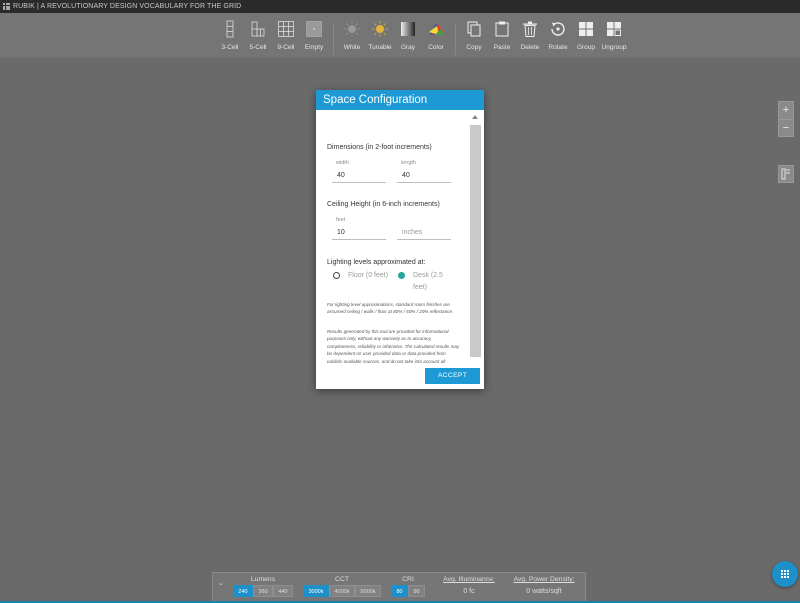  What do you see at coordinates (230, 47) in the screenshot?
I see `layout-label: 3-Cell` at bounding box center [230, 47].